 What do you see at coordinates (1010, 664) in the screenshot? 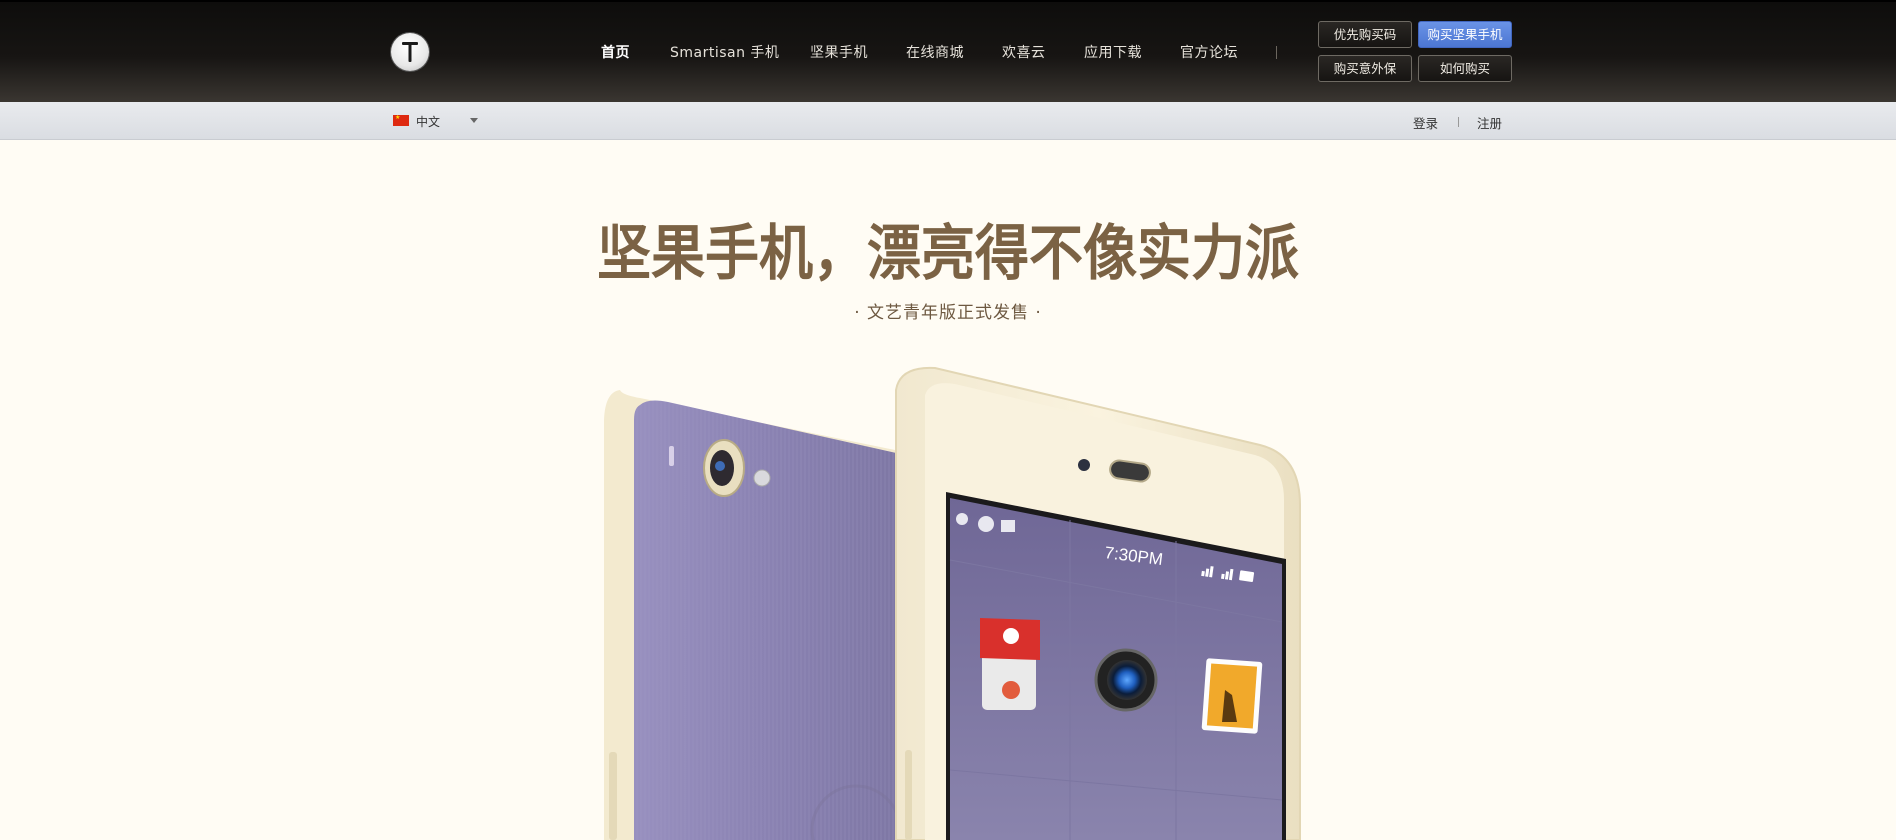
I see `app-store-icon` at bounding box center [1010, 664].